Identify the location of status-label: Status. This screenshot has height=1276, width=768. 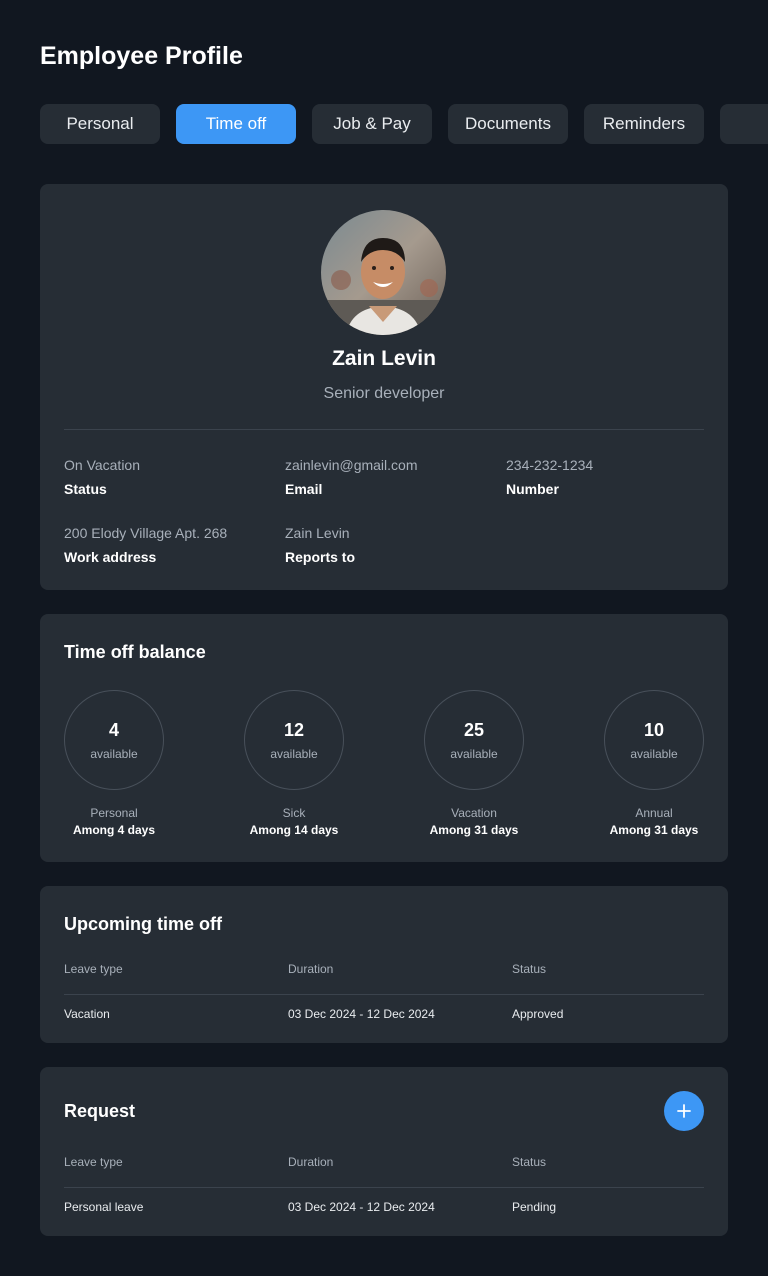
(85, 489).